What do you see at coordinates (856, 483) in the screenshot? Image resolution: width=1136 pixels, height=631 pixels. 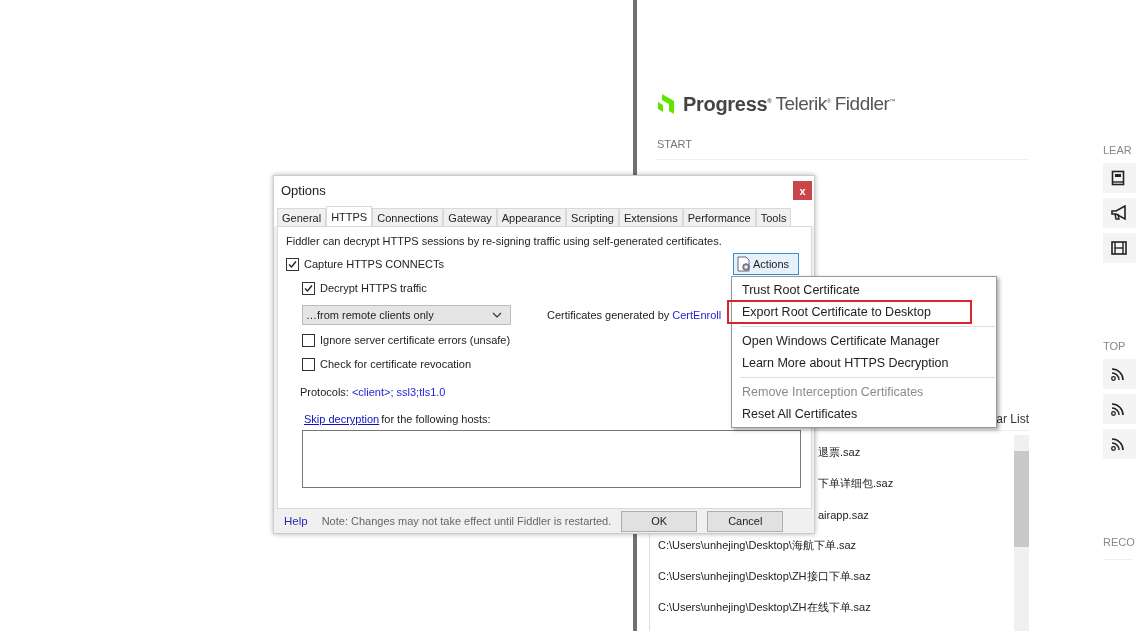 I see `recent-file-link: 下单详细包.saz` at bounding box center [856, 483].